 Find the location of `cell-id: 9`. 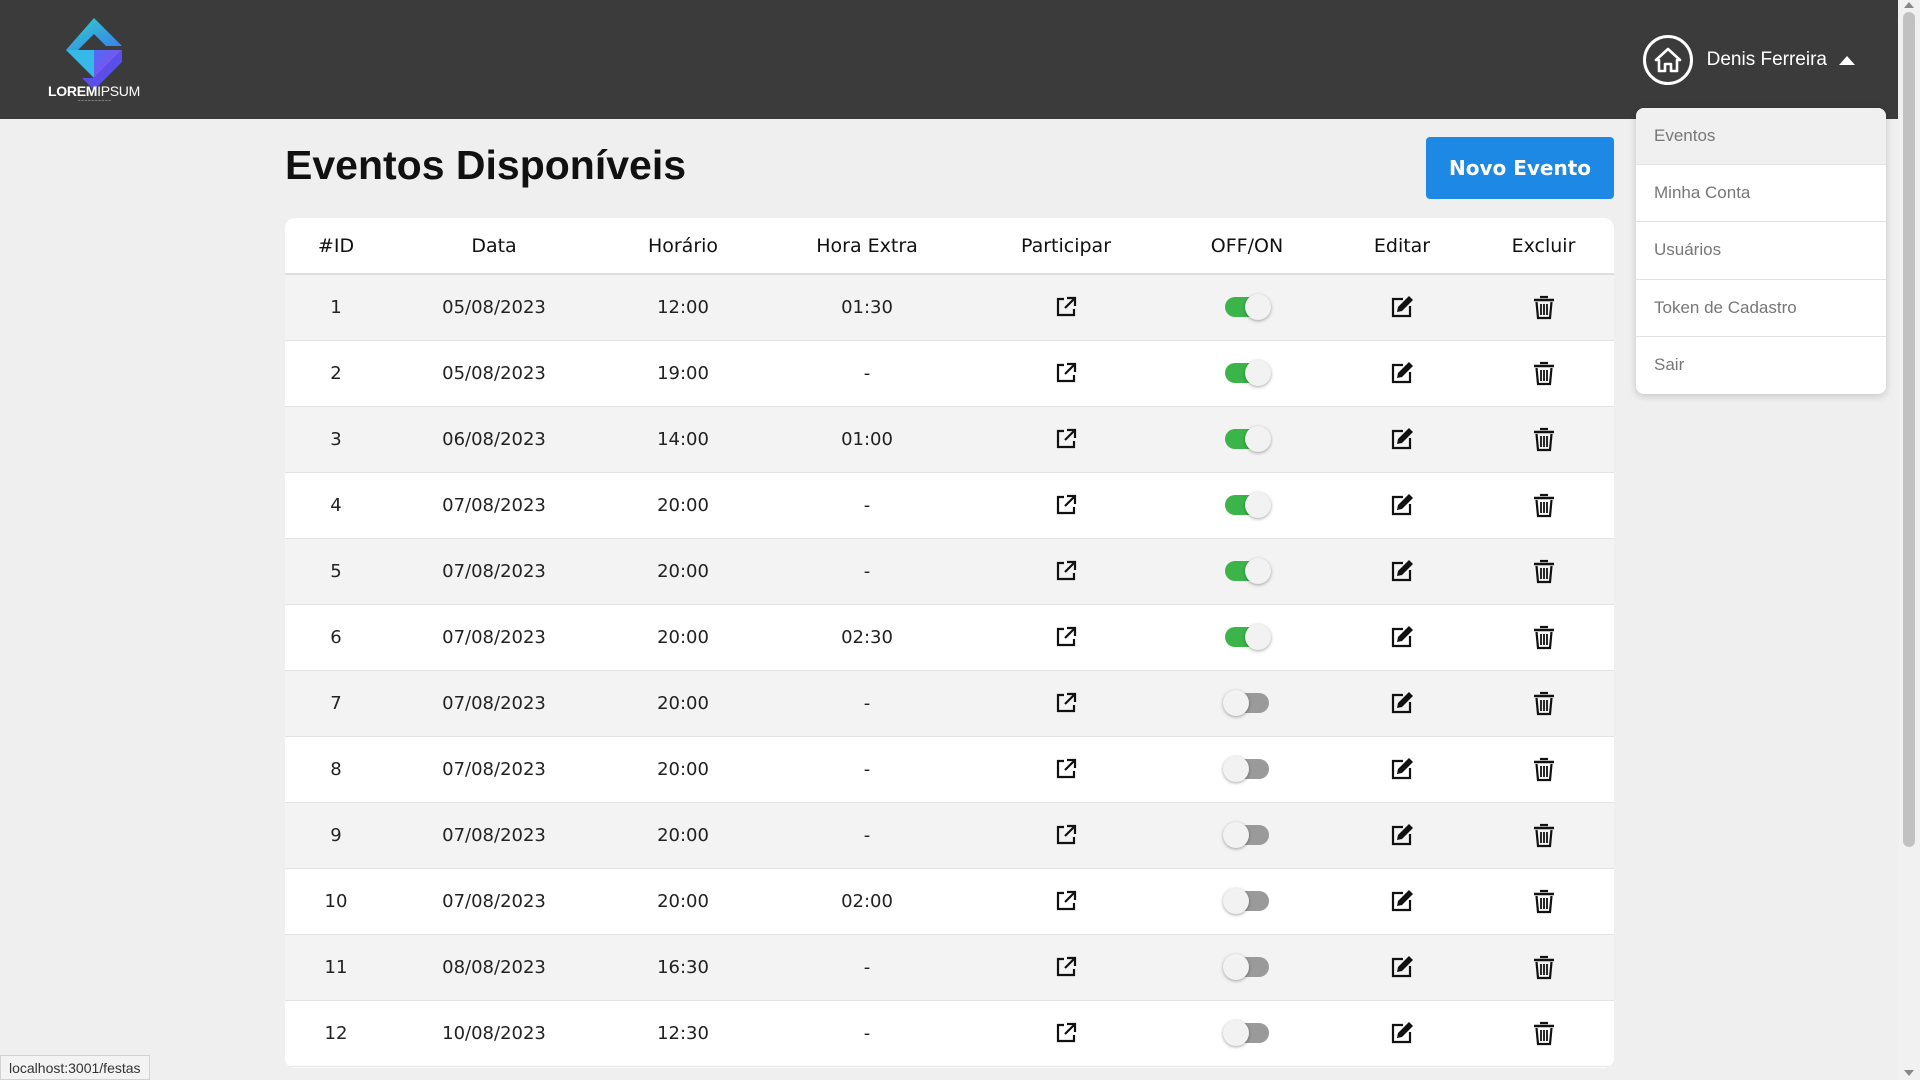

cell-id: 9 is located at coordinates (336, 835).